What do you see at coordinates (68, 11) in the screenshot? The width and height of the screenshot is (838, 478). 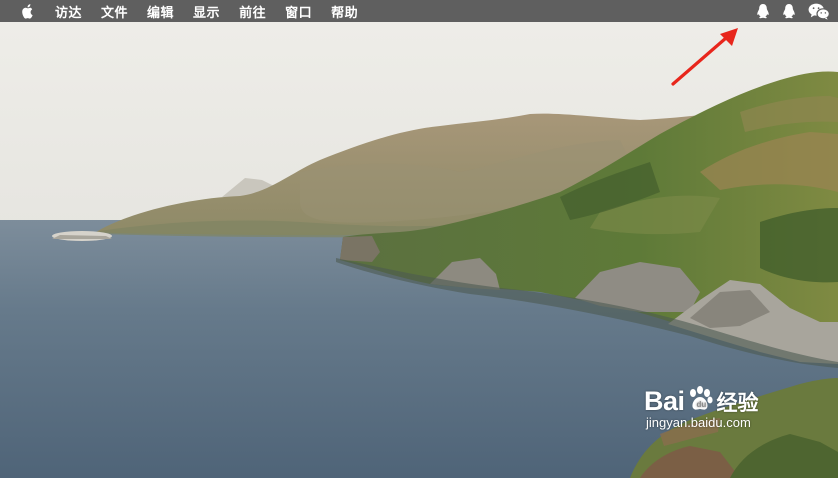 I see `menu-finder: 访达` at bounding box center [68, 11].